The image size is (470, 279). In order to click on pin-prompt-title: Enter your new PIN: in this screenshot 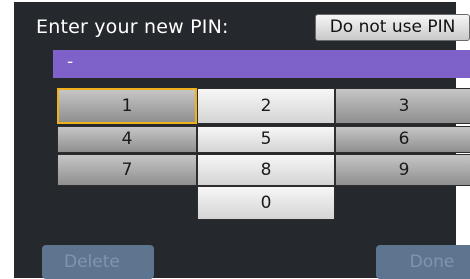, I will do `click(132, 27)`.